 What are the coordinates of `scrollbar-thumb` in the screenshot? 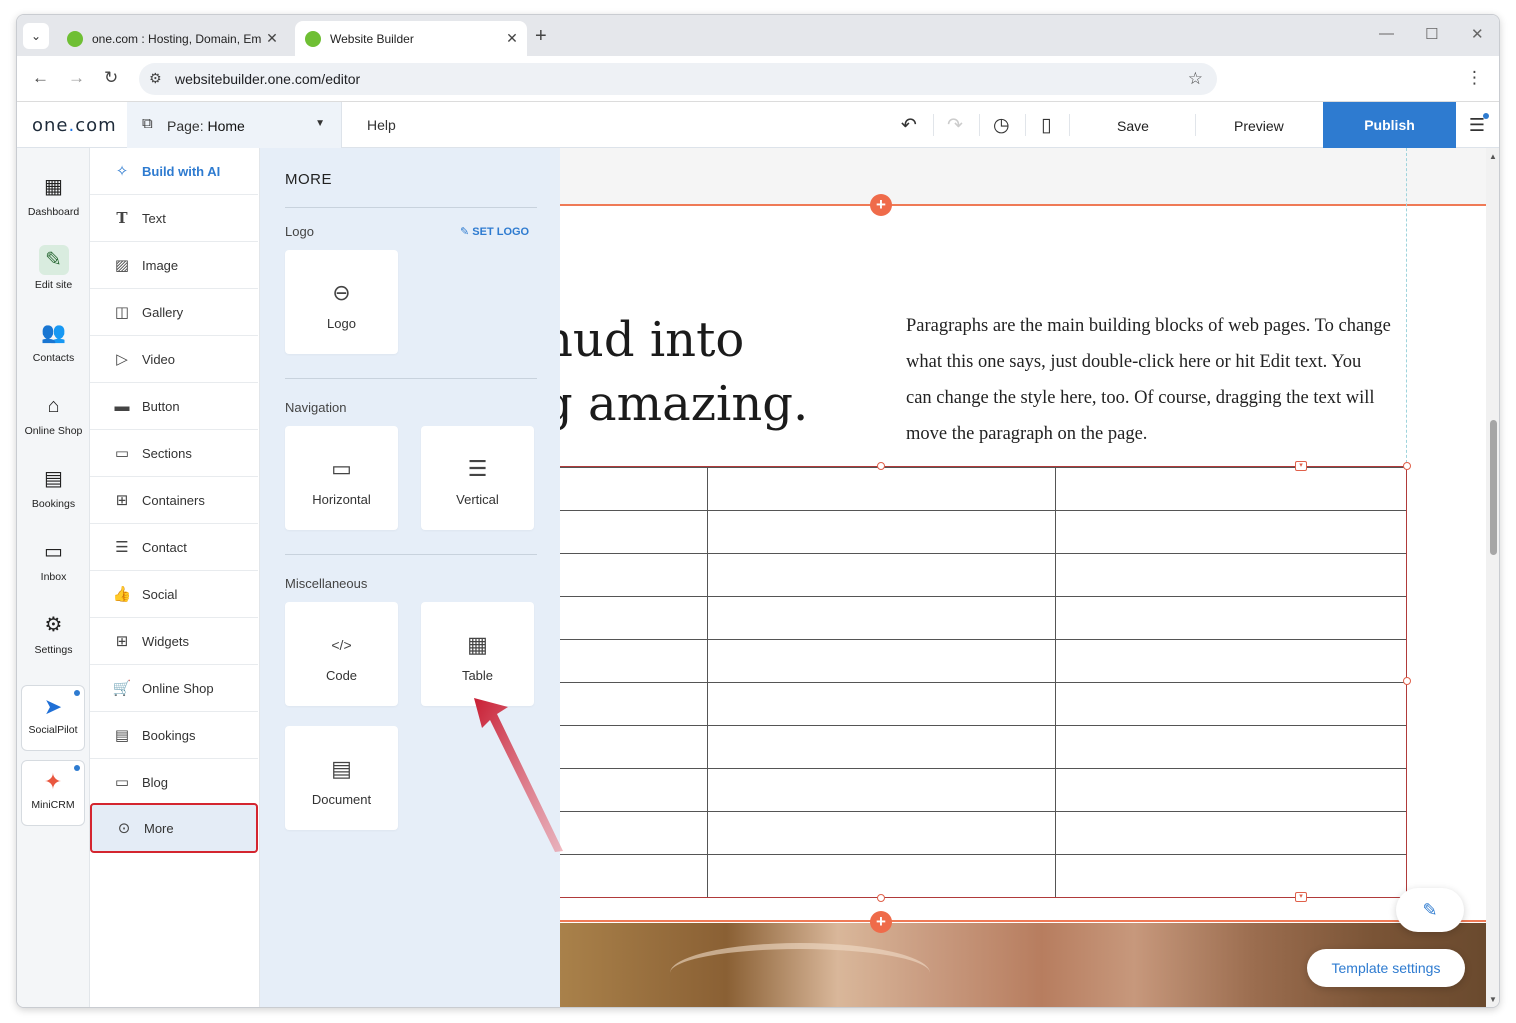 It's located at (1493, 487).